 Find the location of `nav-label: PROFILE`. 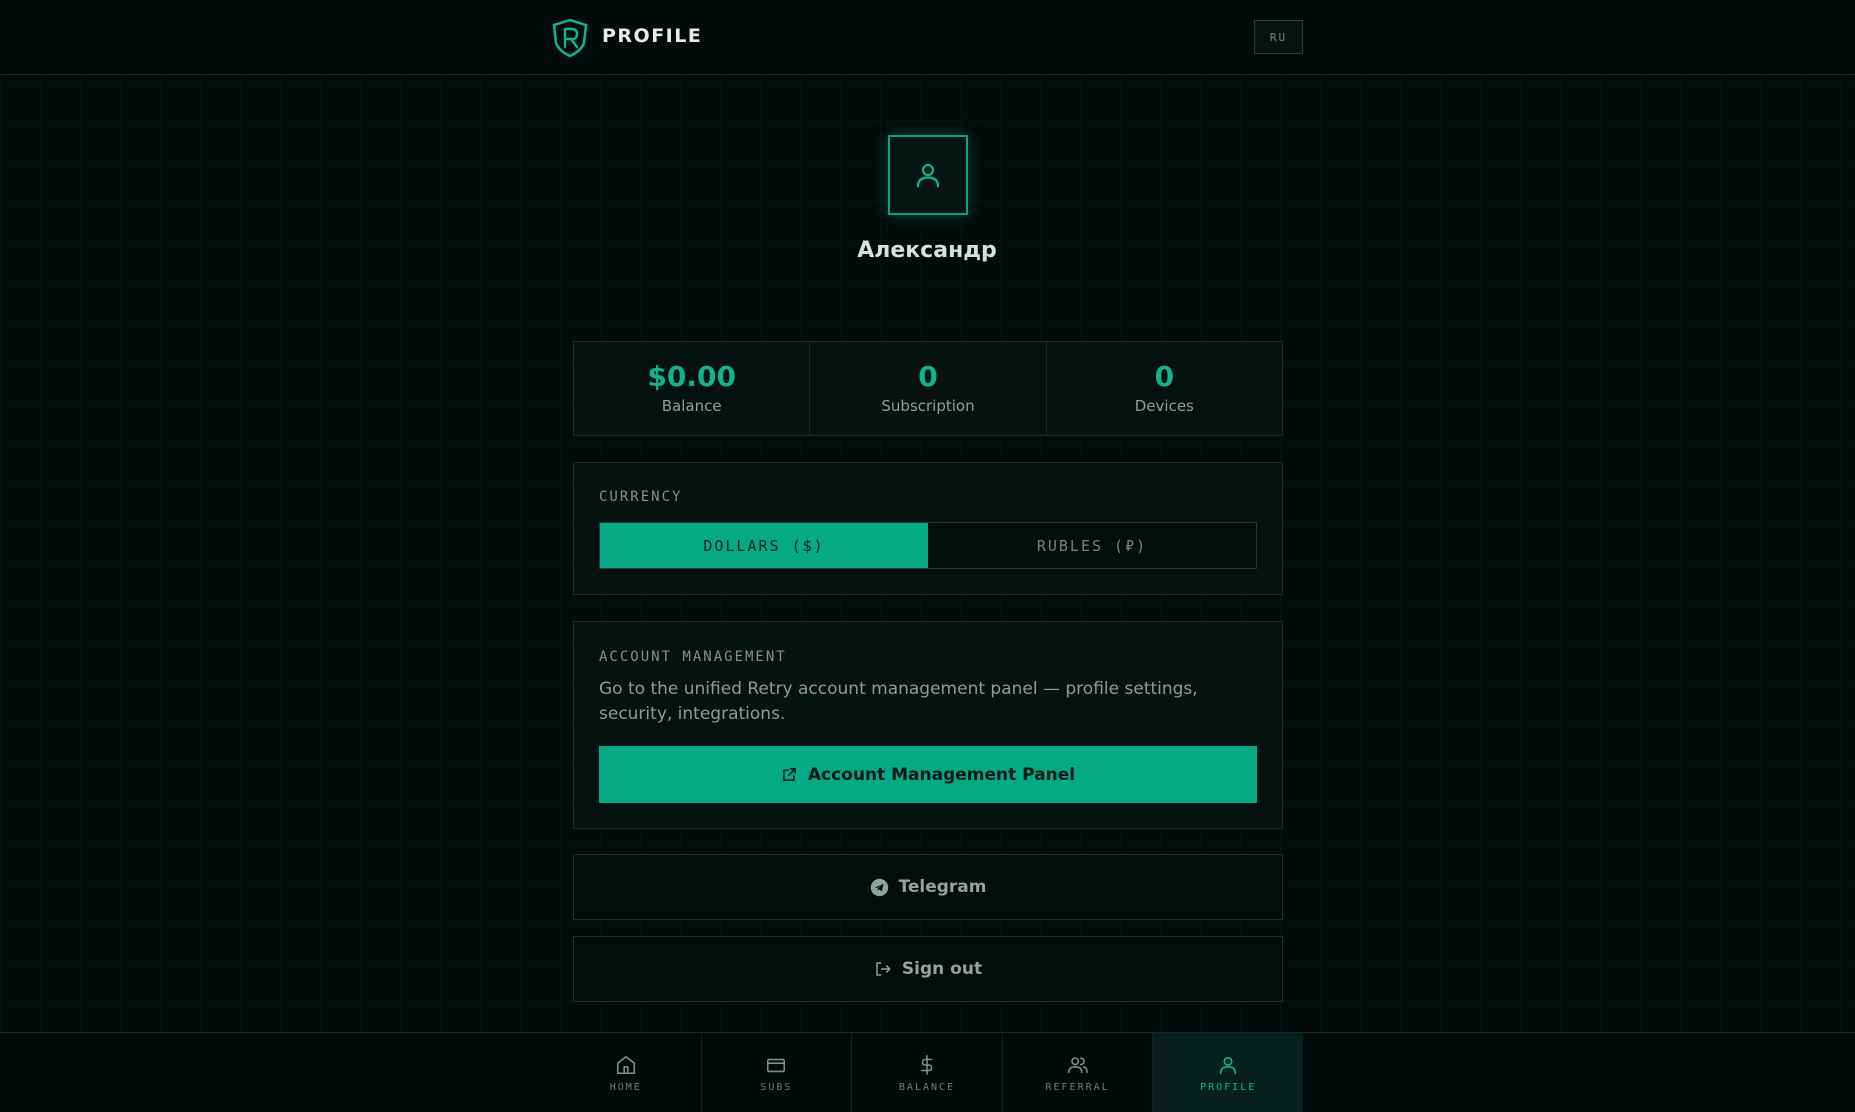

nav-label: PROFILE is located at coordinates (1228, 1087).